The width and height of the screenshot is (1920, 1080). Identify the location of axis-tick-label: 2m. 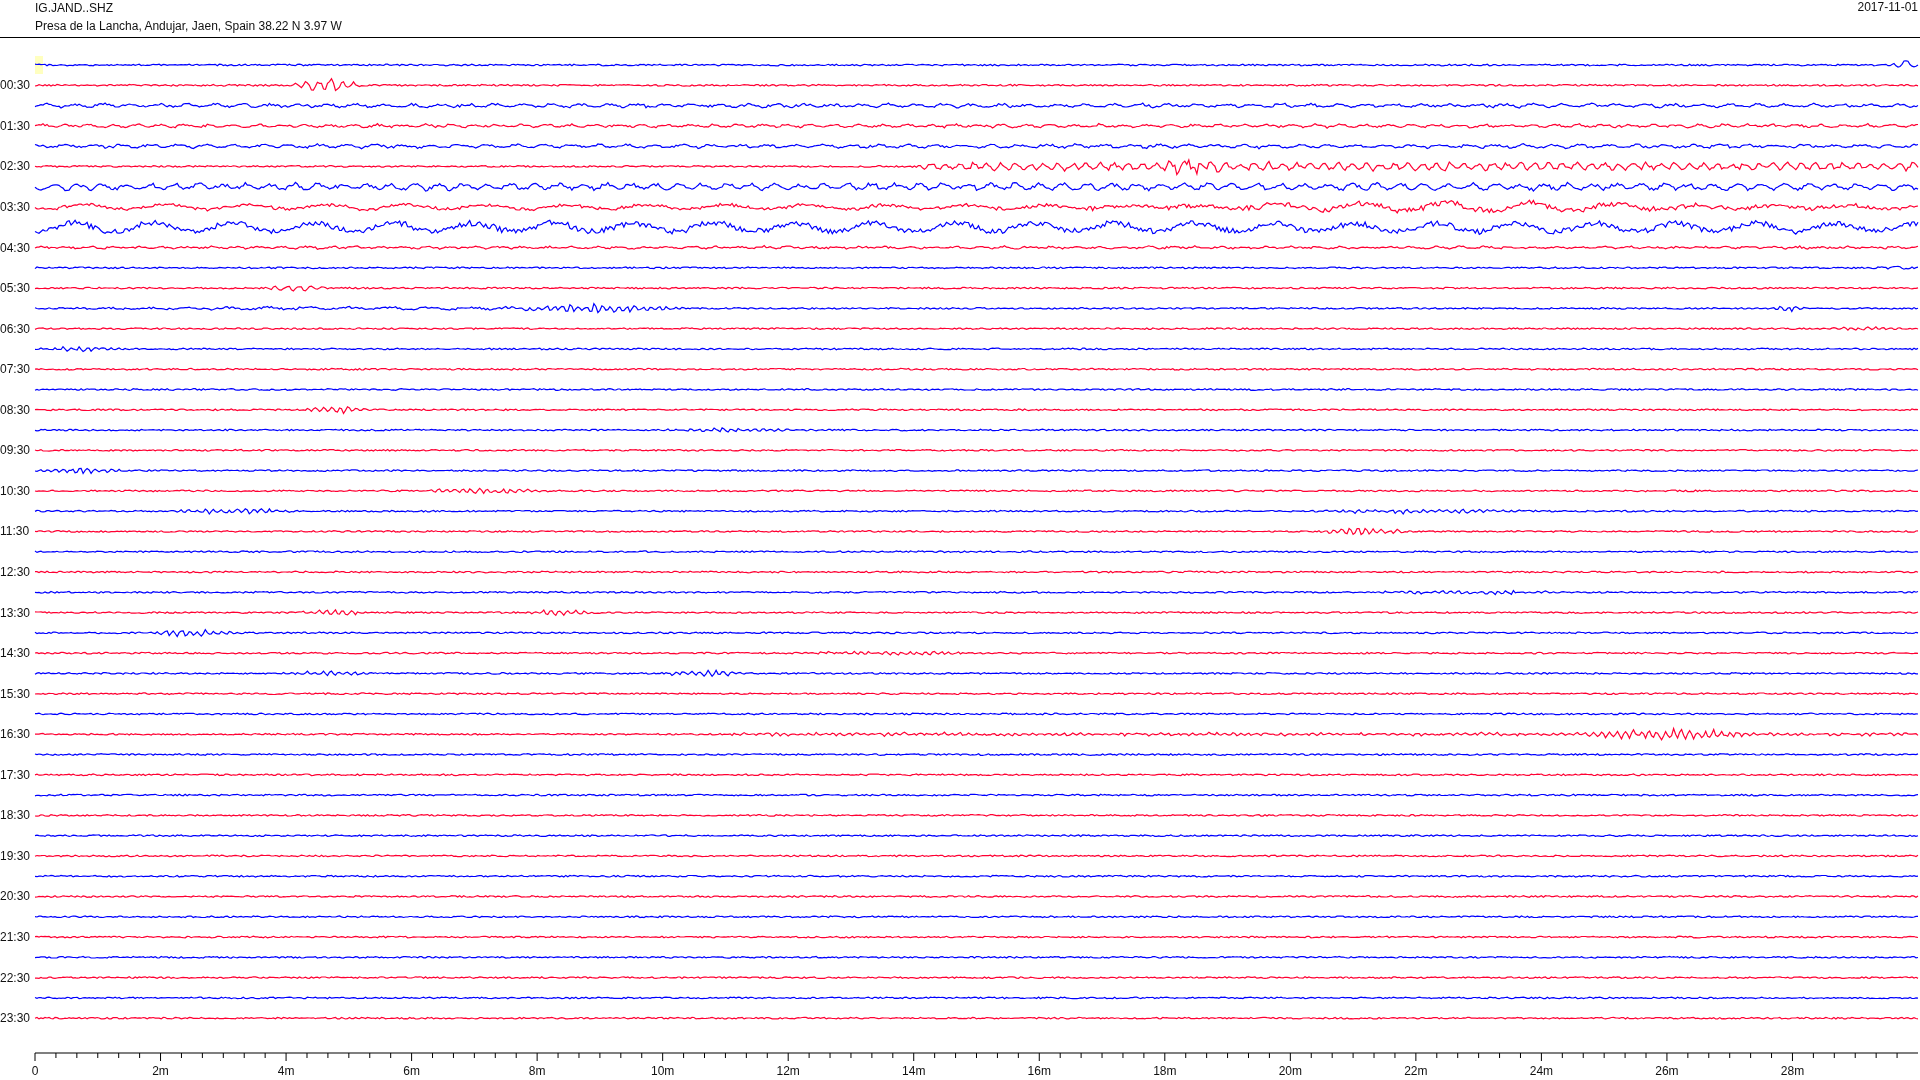
(160, 1071).